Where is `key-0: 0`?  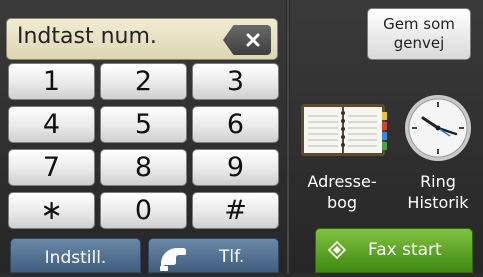
key-0: 0 is located at coordinates (143, 210).